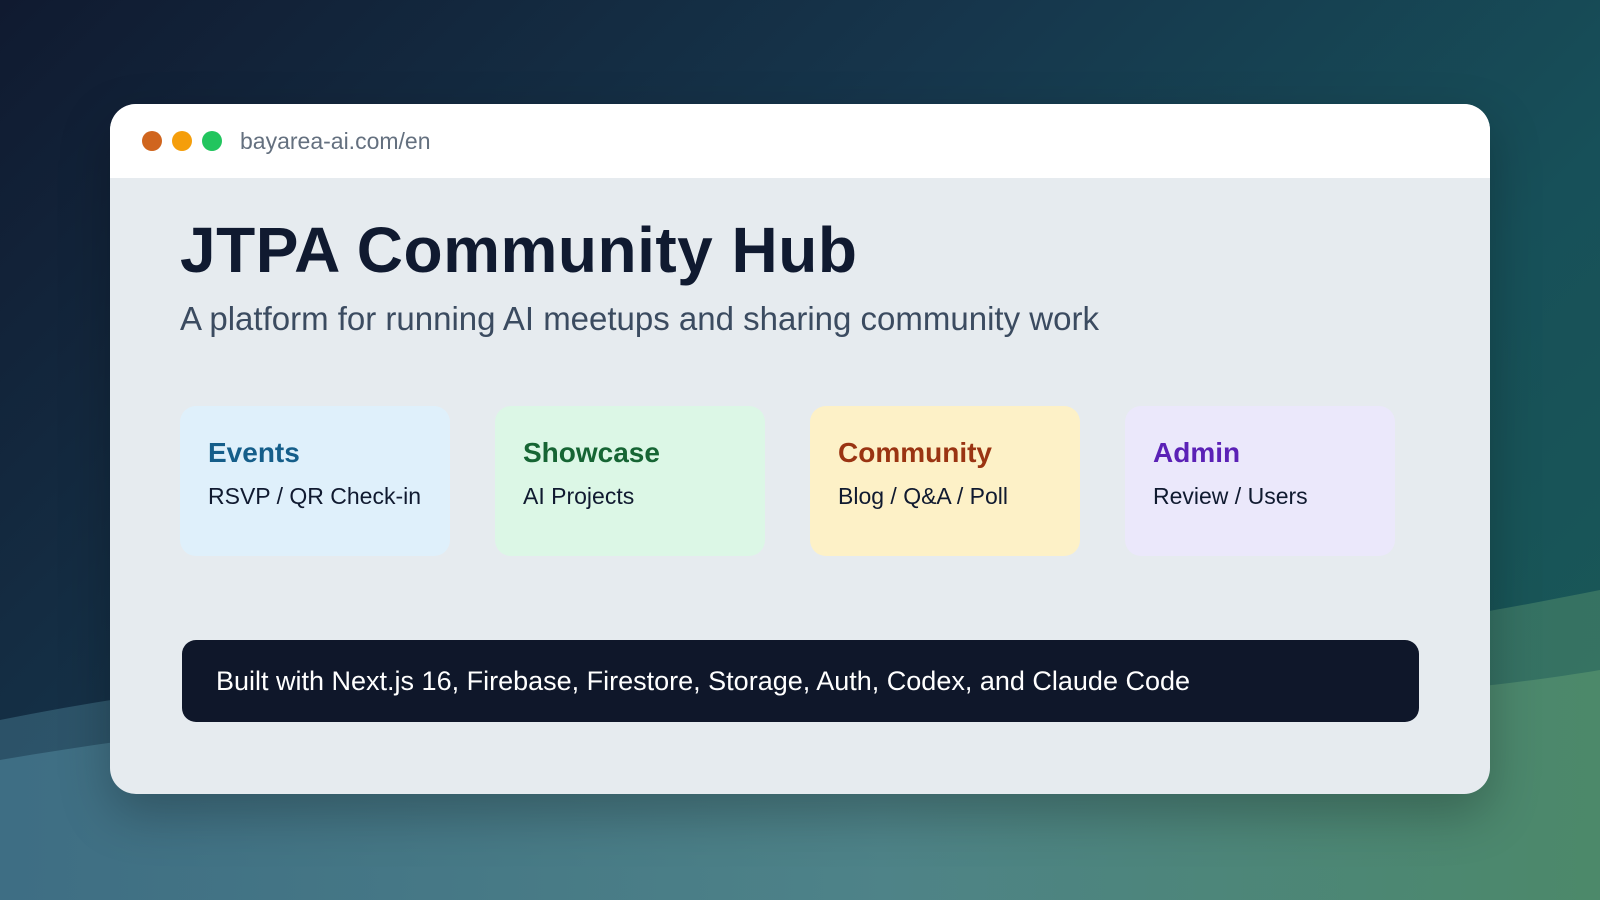  Describe the element at coordinates (1197, 452) in the screenshot. I see `card-title: Admin` at that location.